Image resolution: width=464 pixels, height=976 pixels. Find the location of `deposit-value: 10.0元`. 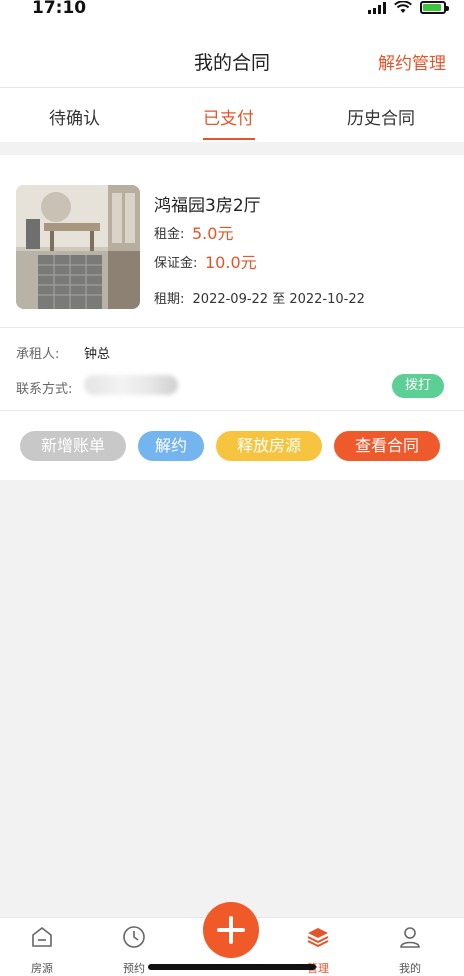

deposit-value: 10.0元 is located at coordinates (231, 262).